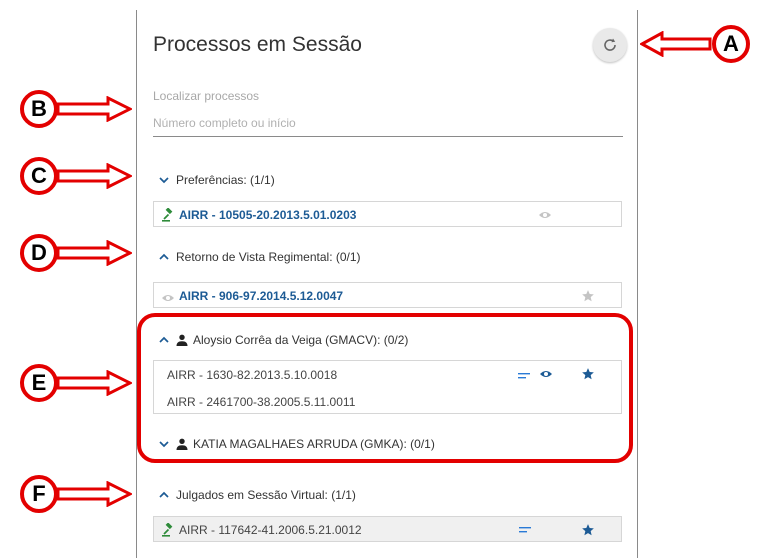 The image size is (759, 558). What do you see at coordinates (94, 109) in the screenshot?
I see `annotation-arrow-b` at bounding box center [94, 109].